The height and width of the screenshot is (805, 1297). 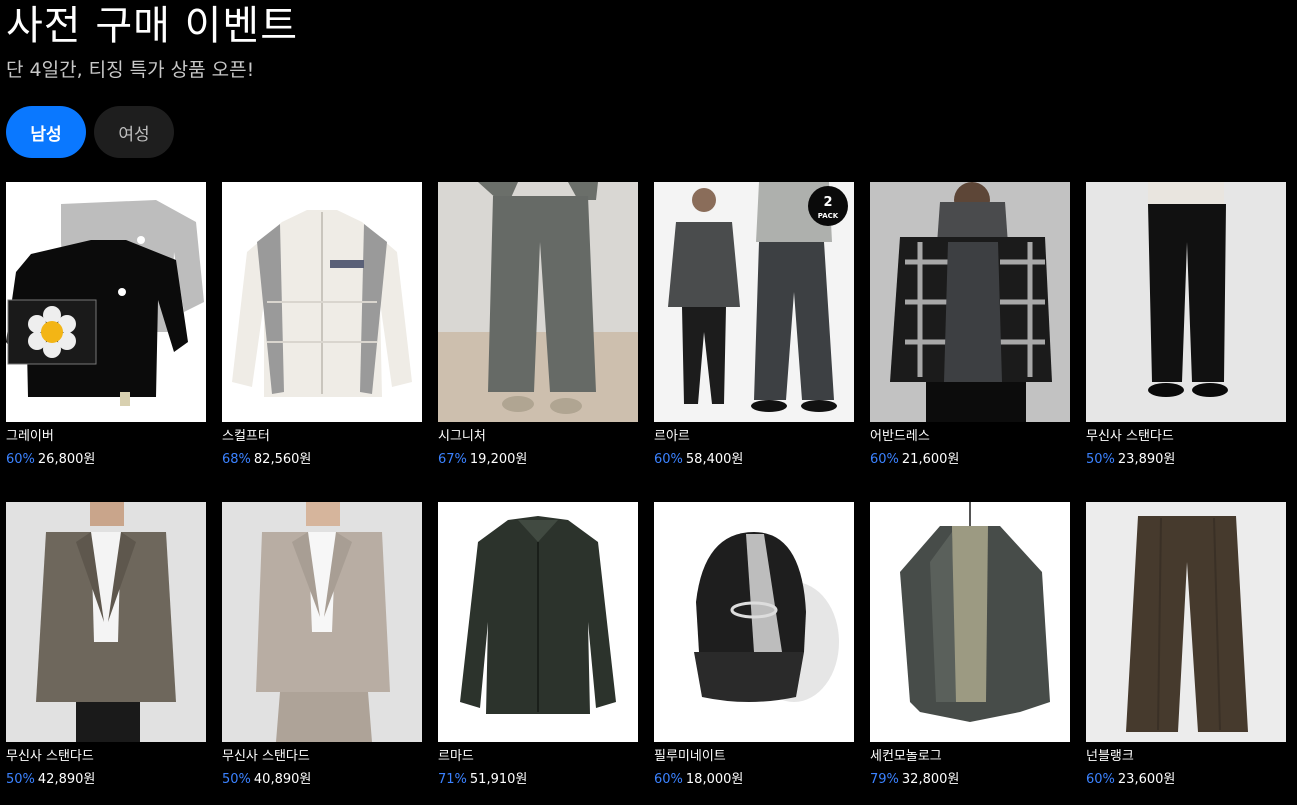 What do you see at coordinates (930, 779) in the screenshot?
I see `sale-price: 32,800원` at bounding box center [930, 779].